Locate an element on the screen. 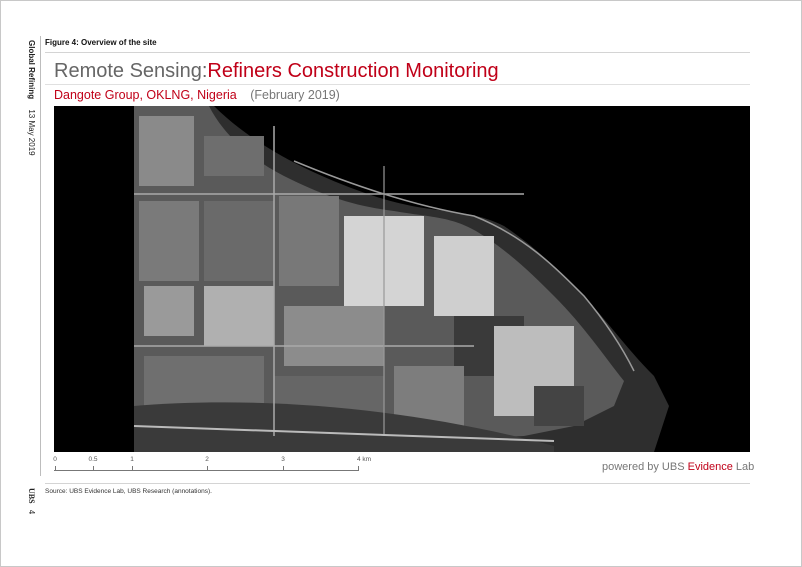 This screenshot has width=802, height=567. scale-label: 1 is located at coordinates (132, 459).